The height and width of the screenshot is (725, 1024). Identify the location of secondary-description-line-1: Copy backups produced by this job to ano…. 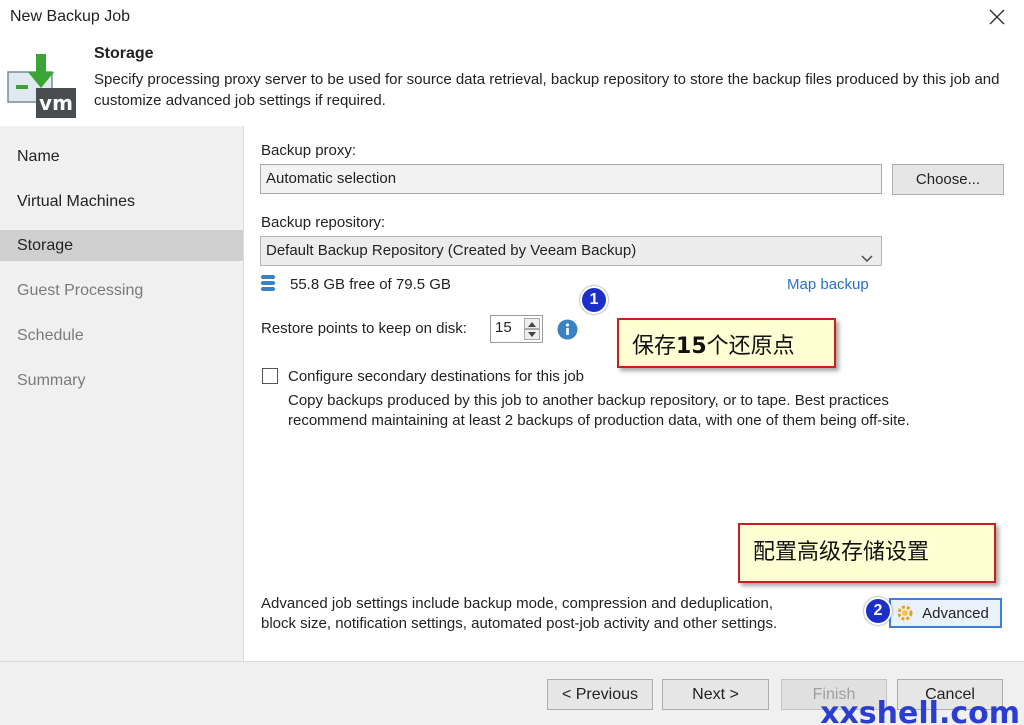
(588, 400).